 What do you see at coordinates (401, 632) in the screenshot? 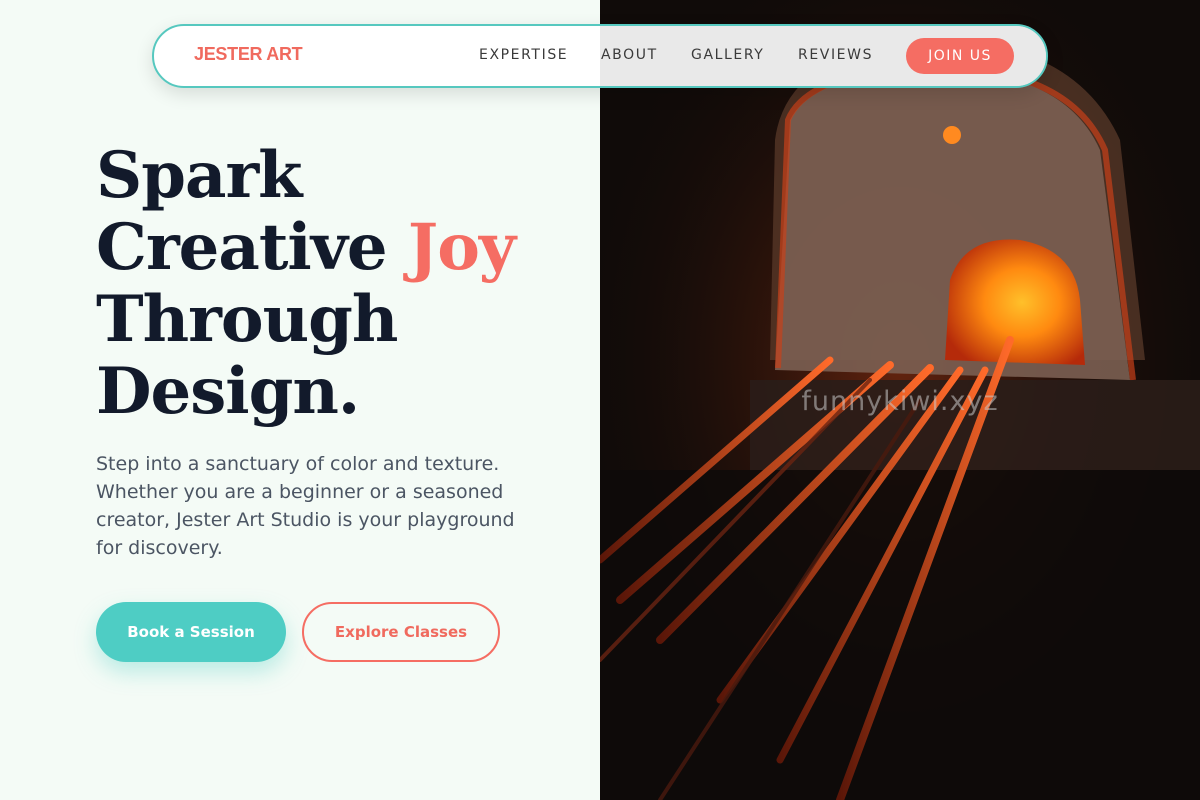
I see `explore-classes-button: Explore Classes` at bounding box center [401, 632].